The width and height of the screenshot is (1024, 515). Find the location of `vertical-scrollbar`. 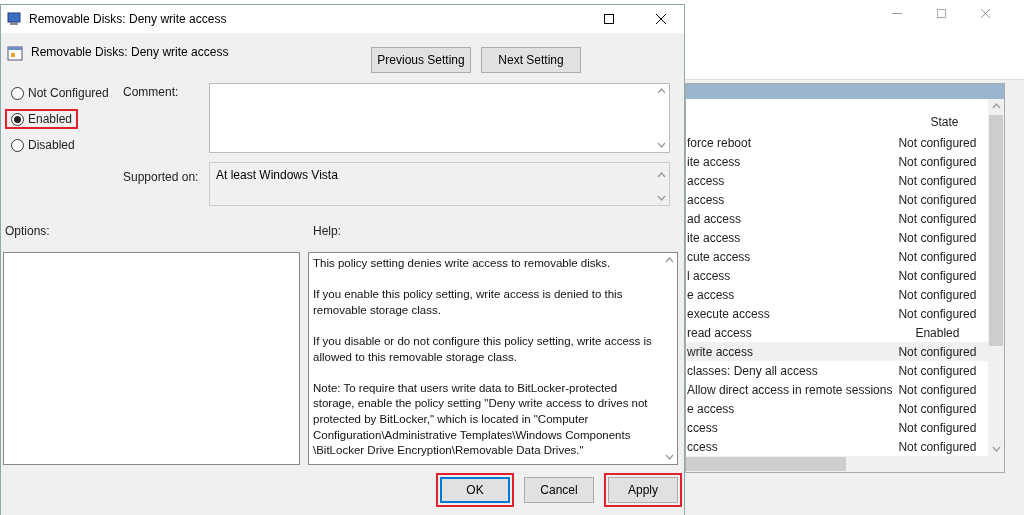

vertical-scrollbar is located at coordinates (996, 277).